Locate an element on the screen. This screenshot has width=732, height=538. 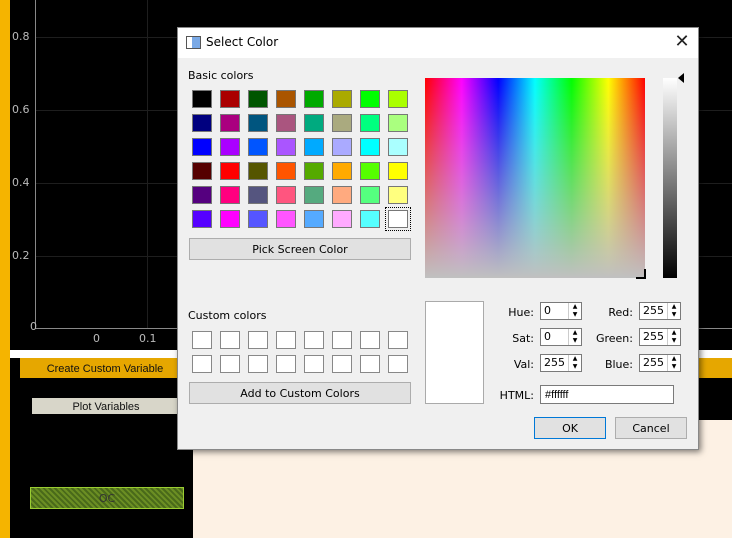
green-label: Green: is located at coordinates (614, 338).